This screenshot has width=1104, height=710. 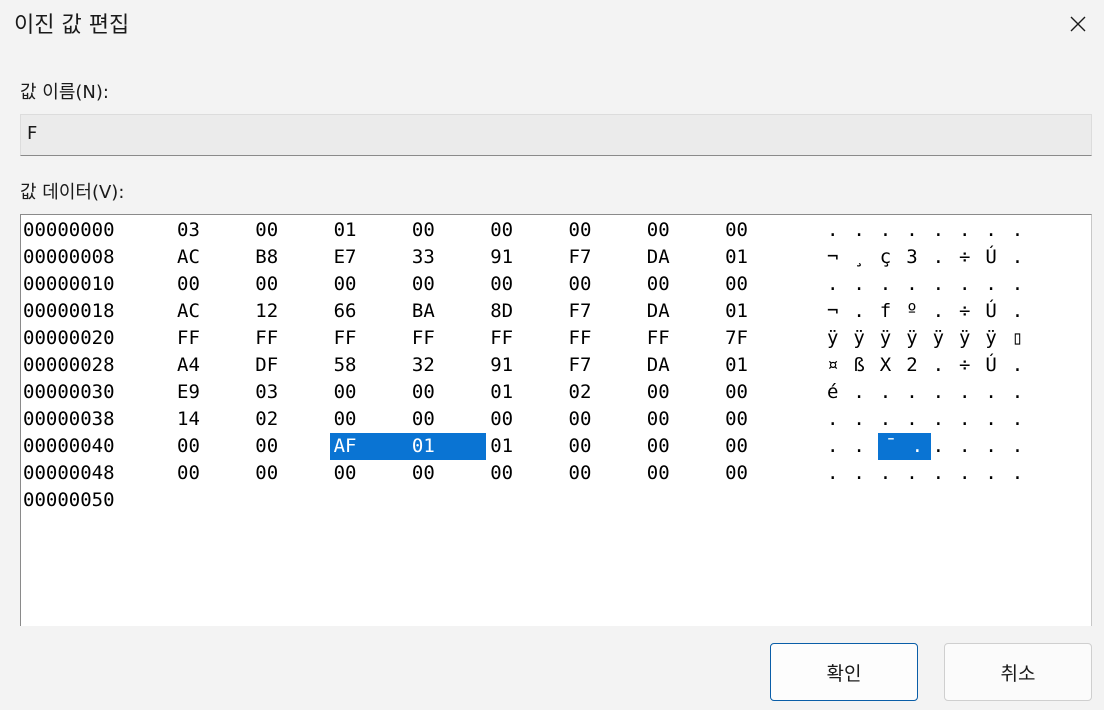 What do you see at coordinates (580, 392) in the screenshot?
I see `hex-byte: 02` at bounding box center [580, 392].